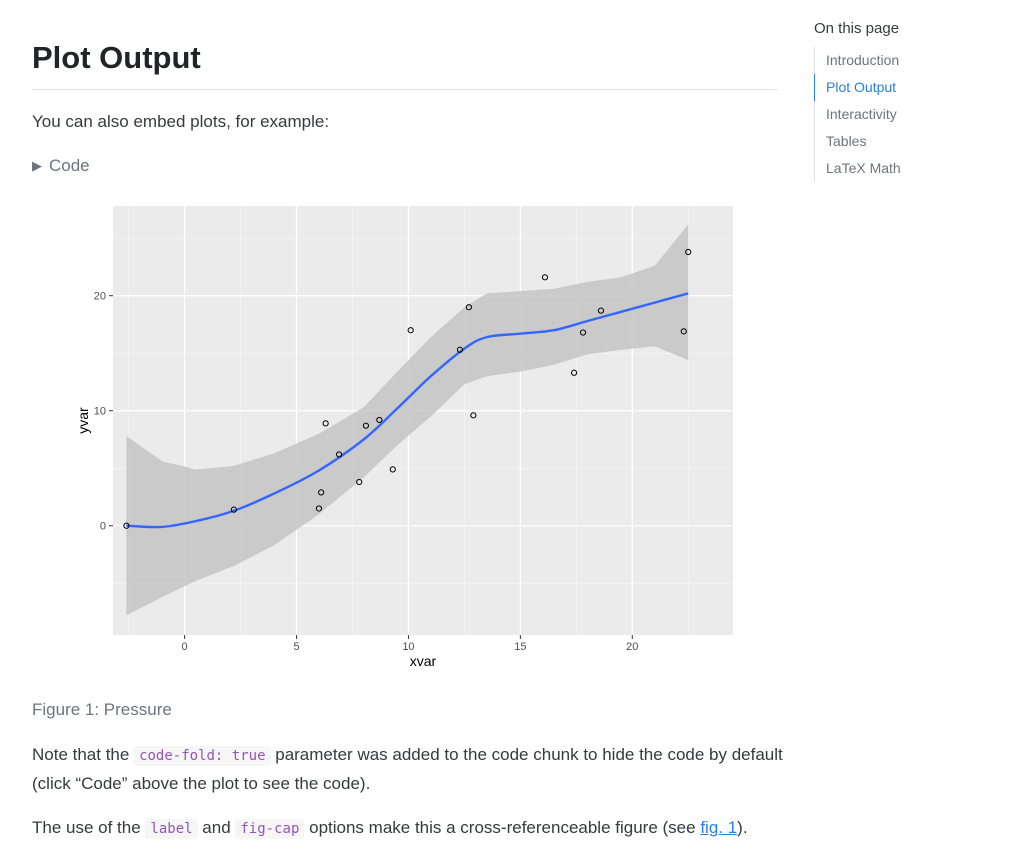 The height and width of the screenshot is (865, 1029). What do you see at coordinates (742, 827) in the screenshot?
I see `xref-text-4: ).` at bounding box center [742, 827].